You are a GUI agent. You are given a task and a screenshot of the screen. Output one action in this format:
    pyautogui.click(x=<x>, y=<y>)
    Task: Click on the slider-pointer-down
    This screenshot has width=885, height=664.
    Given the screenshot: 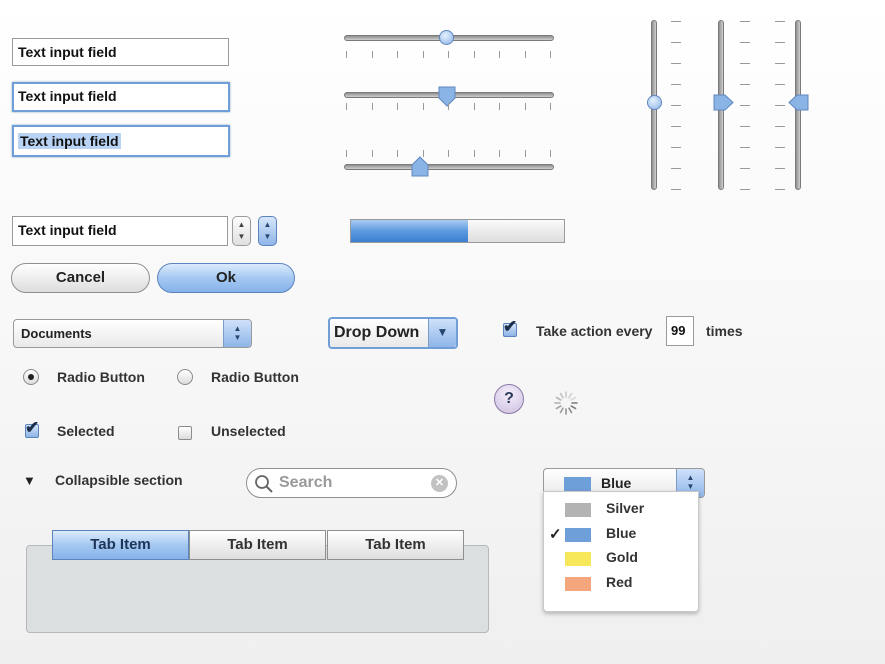 What is the action you would take?
    pyautogui.click(x=447, y=97)
    